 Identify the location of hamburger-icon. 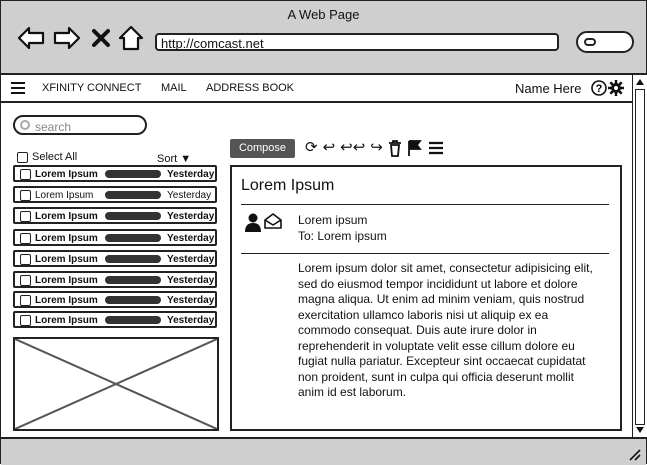
(18, 88).